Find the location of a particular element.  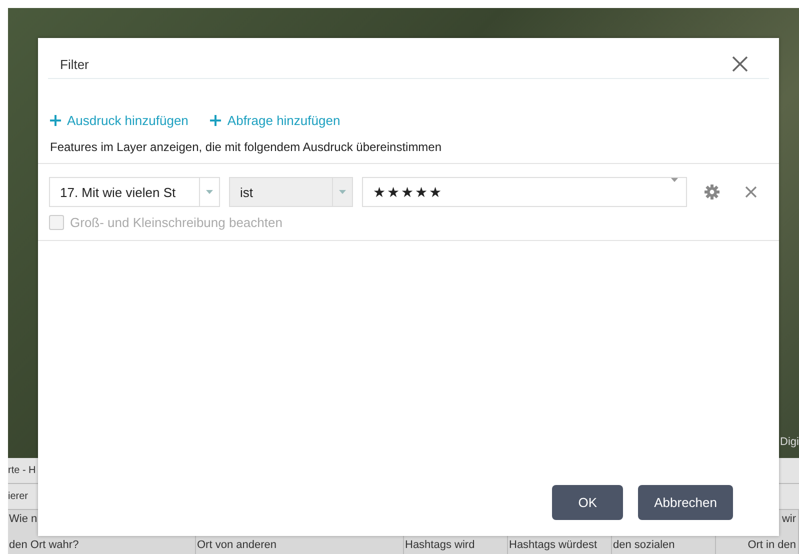

operator-dropdown: ist is located at coordinates (291, 192).